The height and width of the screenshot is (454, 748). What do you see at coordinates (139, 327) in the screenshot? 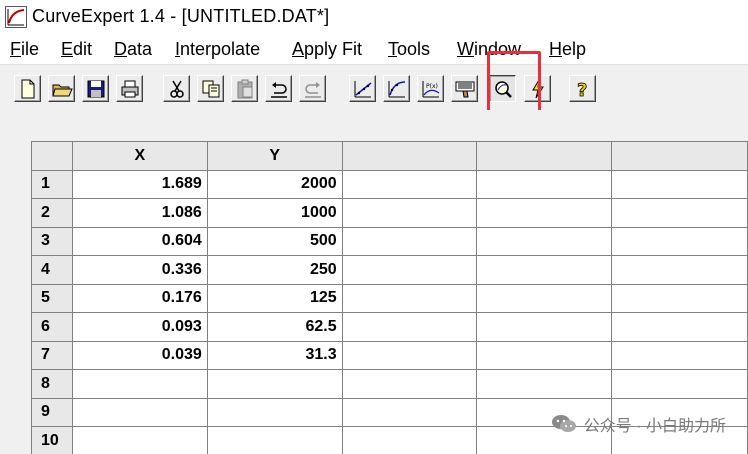
I see `cell-x: 0.093` at bounding box center [139, 327].